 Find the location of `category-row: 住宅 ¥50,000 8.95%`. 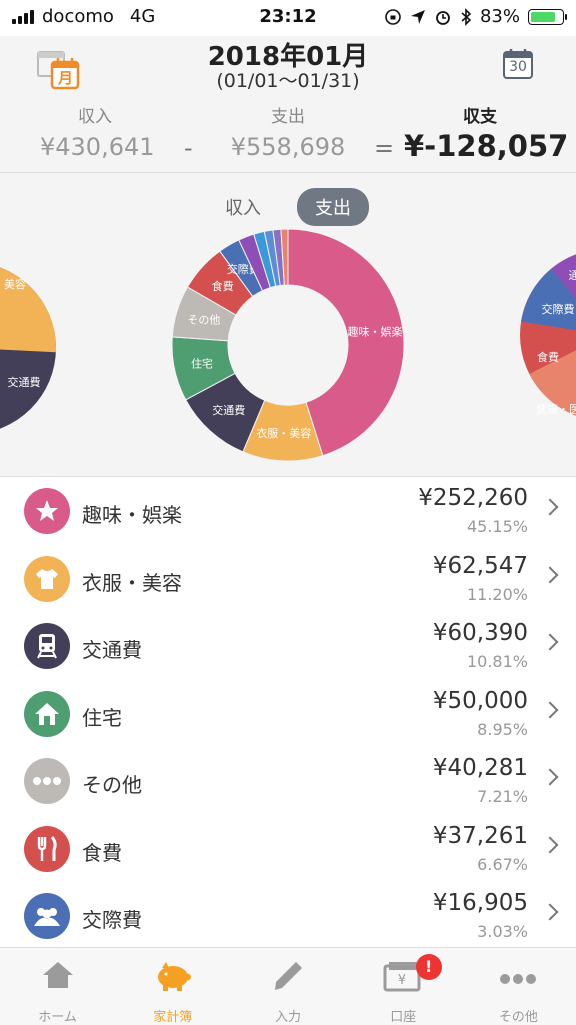

category-row: 住宅 ¥50,000 8.95% is located at coordinates (288, 714).